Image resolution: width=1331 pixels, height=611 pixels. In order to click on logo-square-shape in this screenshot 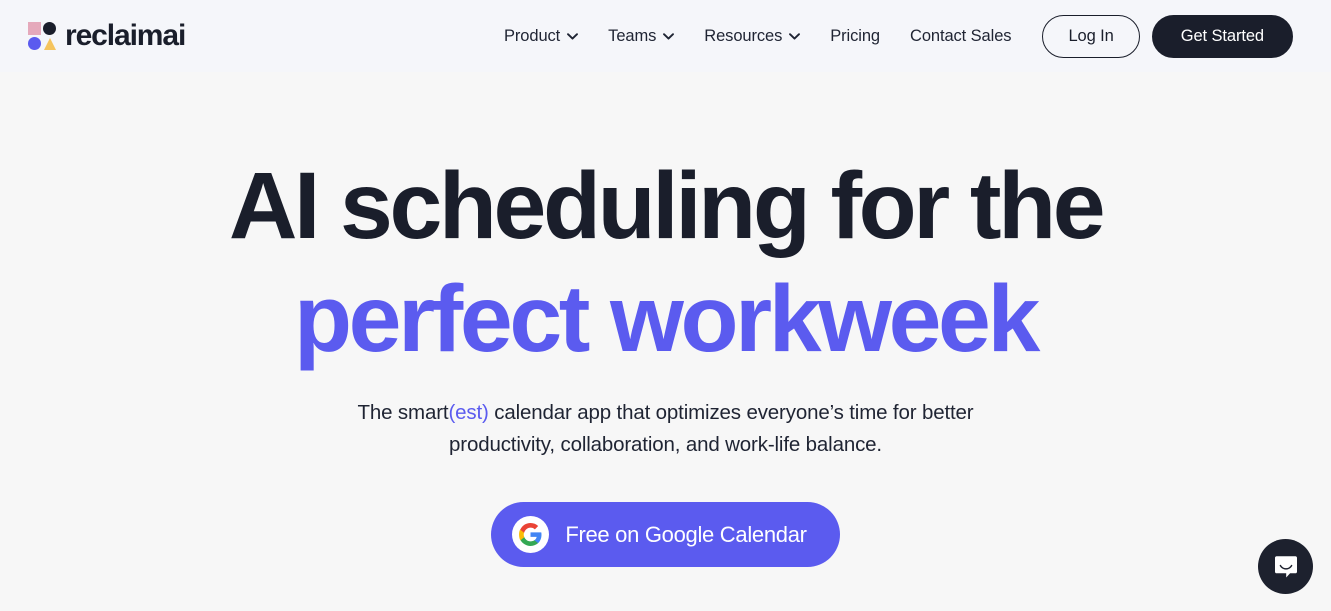, I will do `click(34, 28)`.